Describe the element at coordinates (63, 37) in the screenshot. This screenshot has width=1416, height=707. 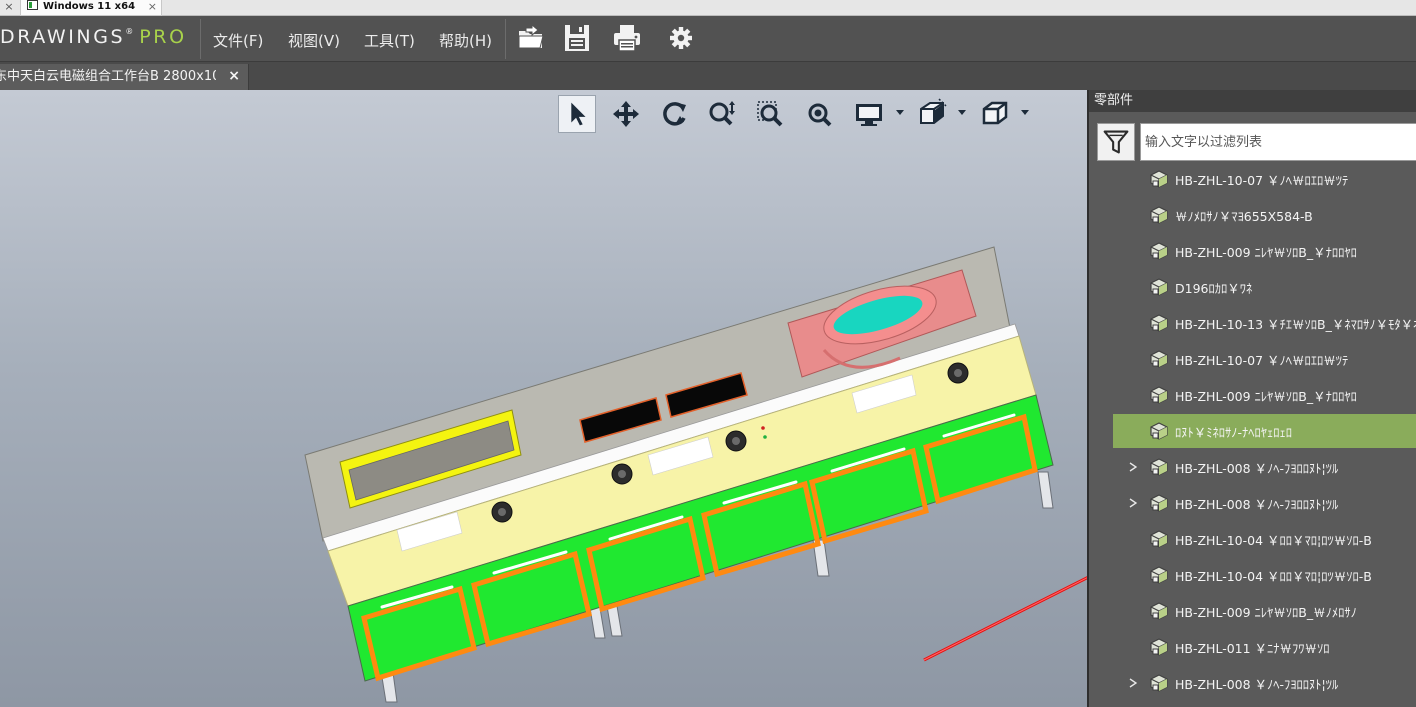
I see `logo-main: DRAWINGS` at that location.